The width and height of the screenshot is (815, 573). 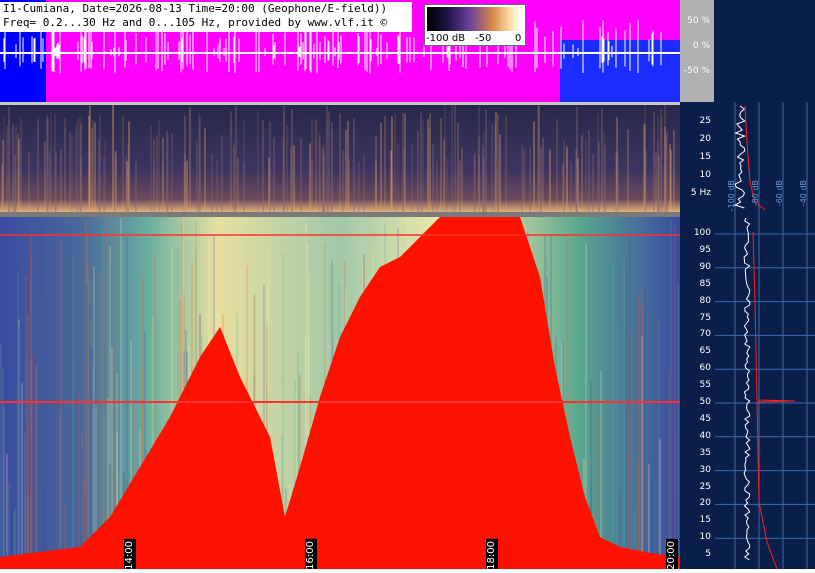 I want to click on ulf-y-tick: 20, so click(x=705, y=139).